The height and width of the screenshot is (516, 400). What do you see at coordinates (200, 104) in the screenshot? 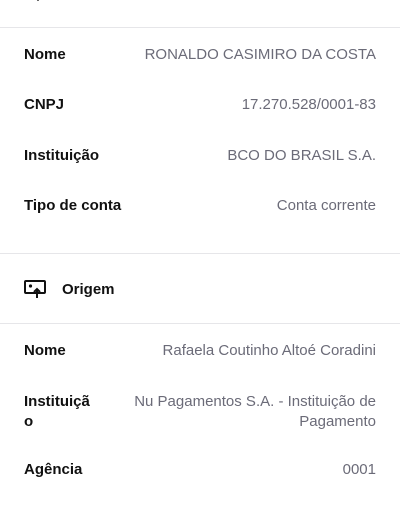
I see `detail-row-cnpj: CNPJ 17.270.528/0001-83` at bounding box center [200, 104].